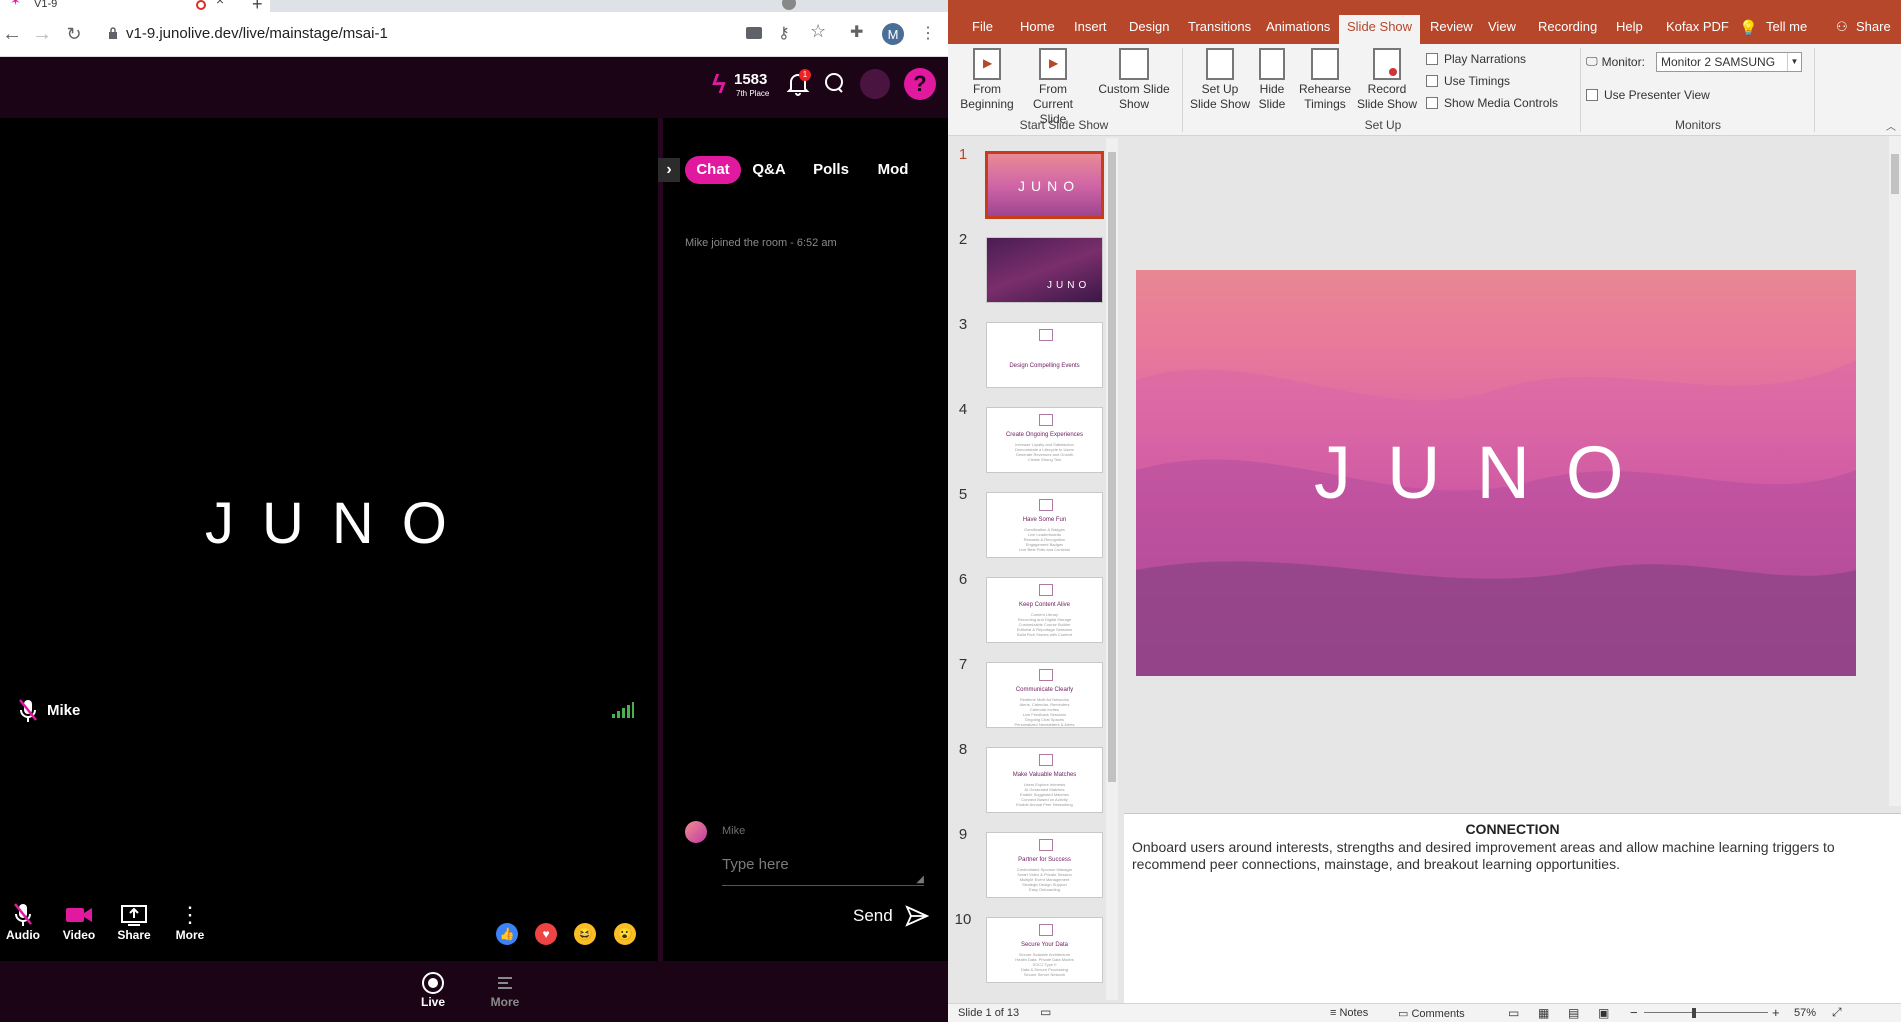  What do you see at coordinates (669, 170) in the screenshot?
I see `collapse-chevron-icon: ›` at bounding box center [669, 170].